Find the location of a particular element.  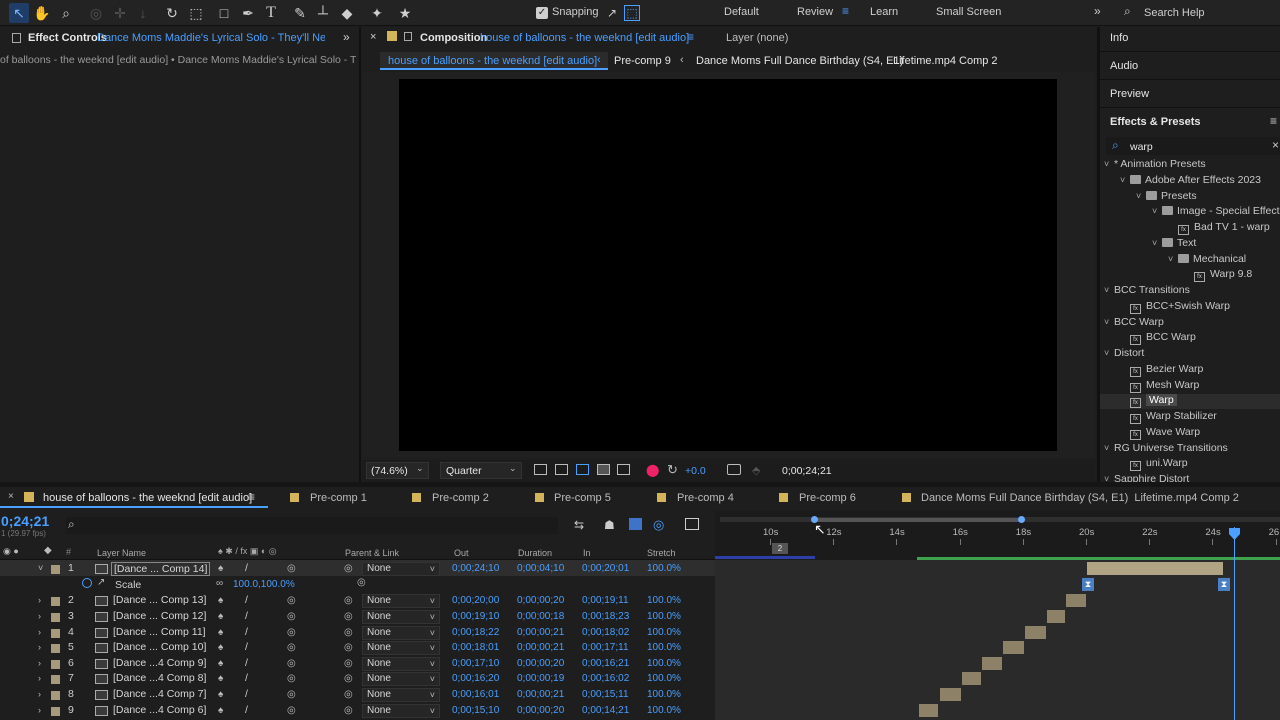

layer-out: 0;00;15;10 is located at coordinates (475, 711).